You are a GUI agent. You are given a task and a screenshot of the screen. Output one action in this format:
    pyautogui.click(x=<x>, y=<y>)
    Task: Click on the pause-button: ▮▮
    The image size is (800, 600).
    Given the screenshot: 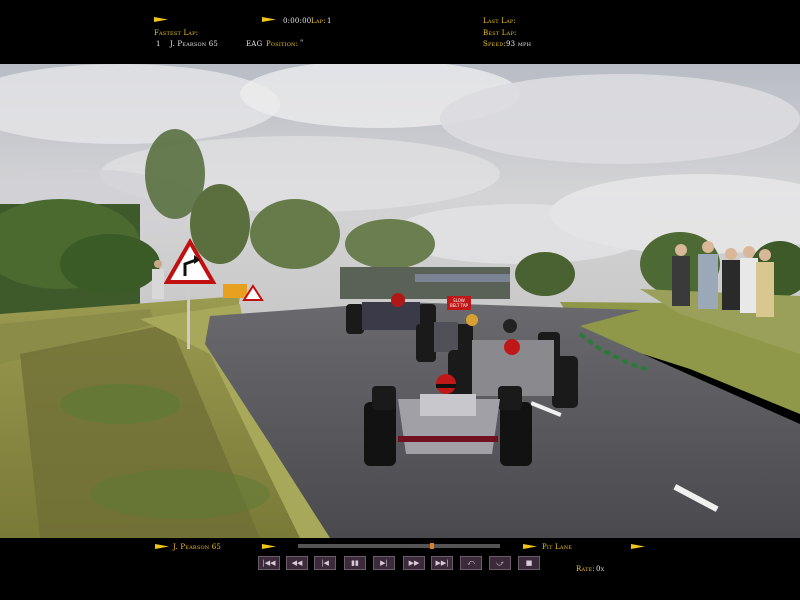 What is the action you would take?
    pyautogui.click(x=355, y=563)
    